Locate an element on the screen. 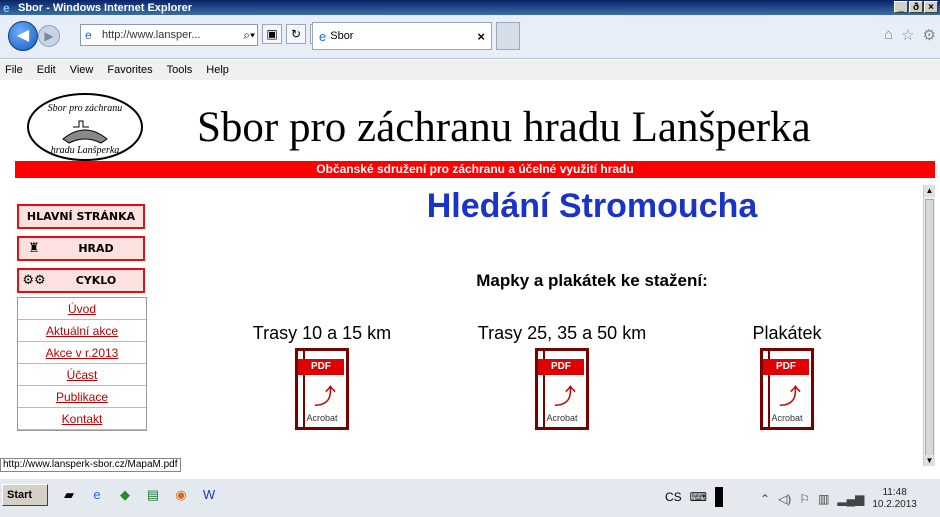 Image resolution: width=940 pixels, height=517 pixels. clock-time: 11:48 is located at coordinates (894, 492).